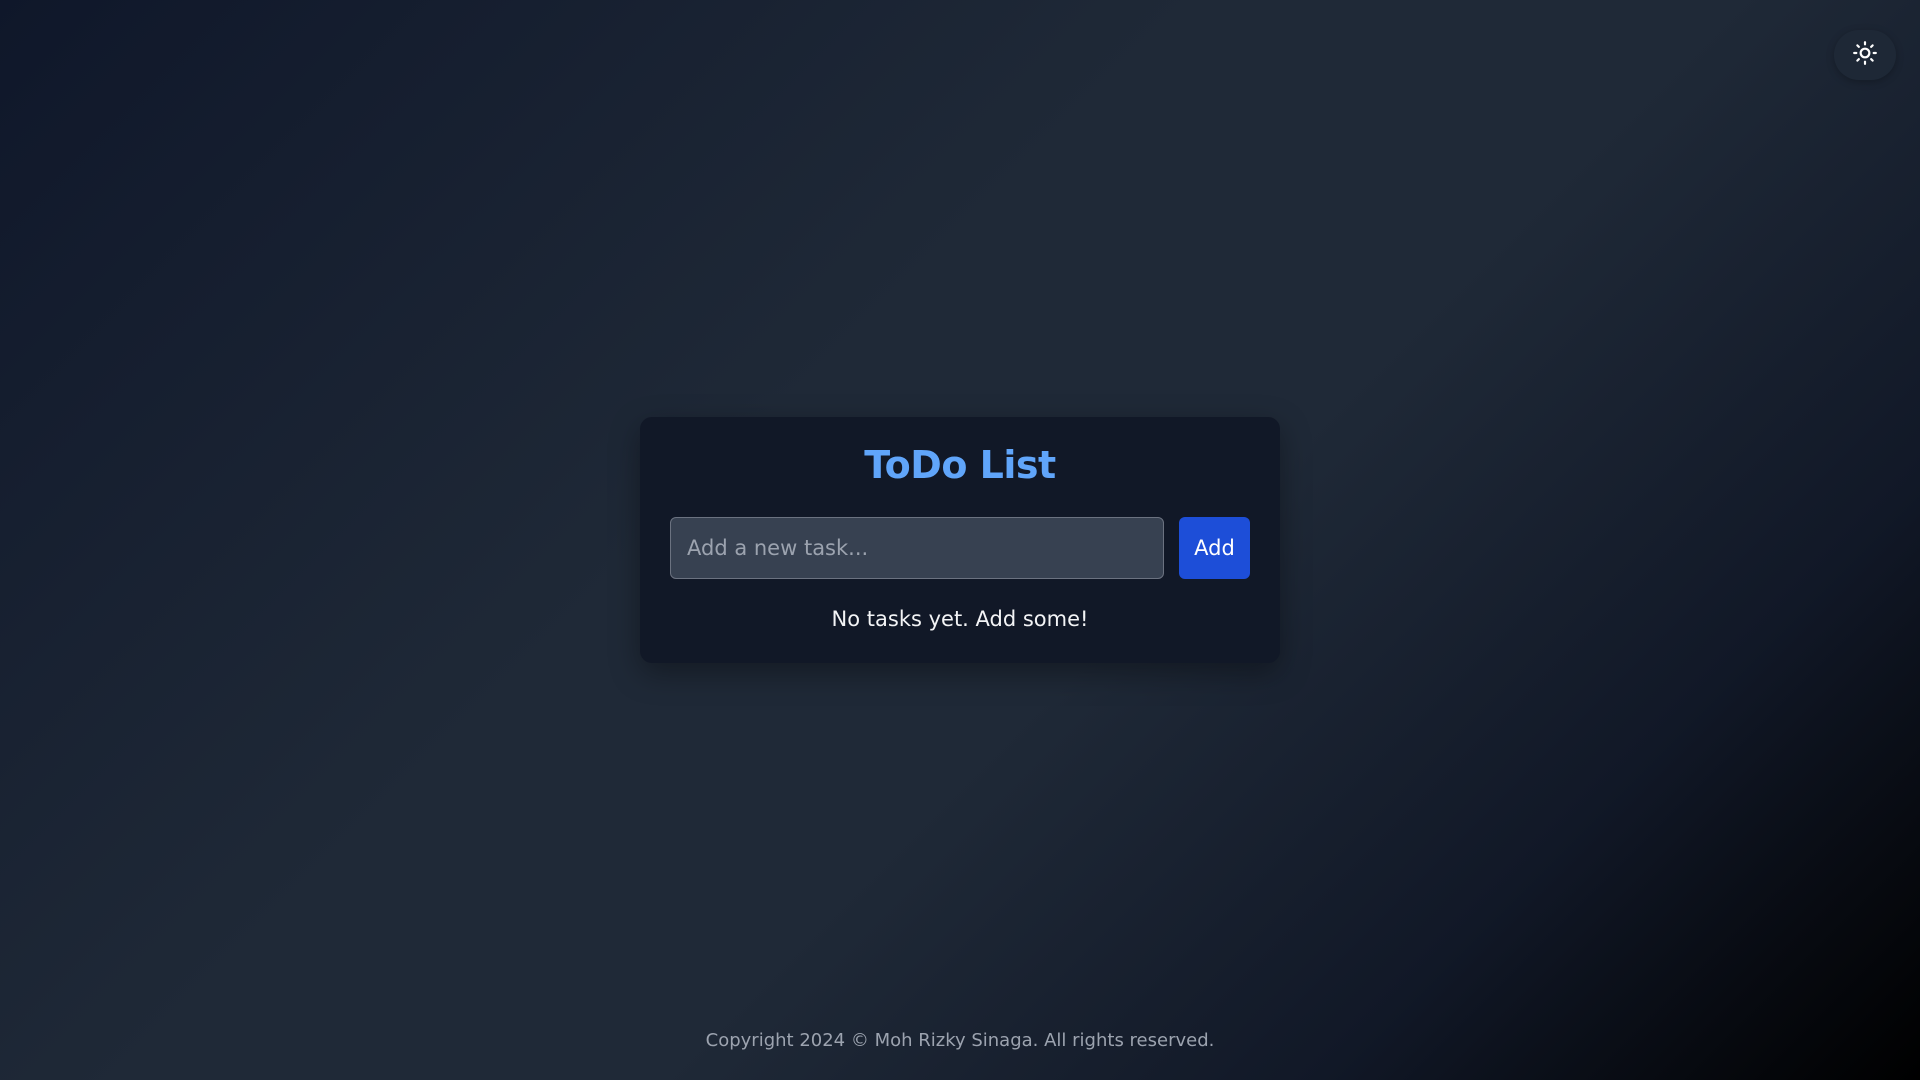  What do you see at coordinates (960, 465) in the screenshot?
I see `page-title: ToDo List` at bounding box center [960, 465].